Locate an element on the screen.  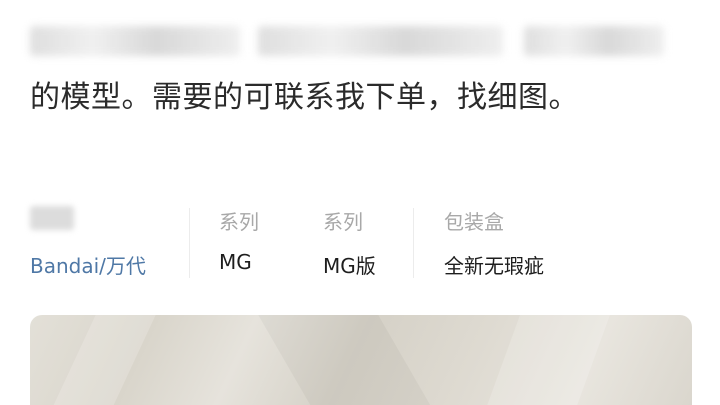
redacted-label is located at coordinates (52, 218).